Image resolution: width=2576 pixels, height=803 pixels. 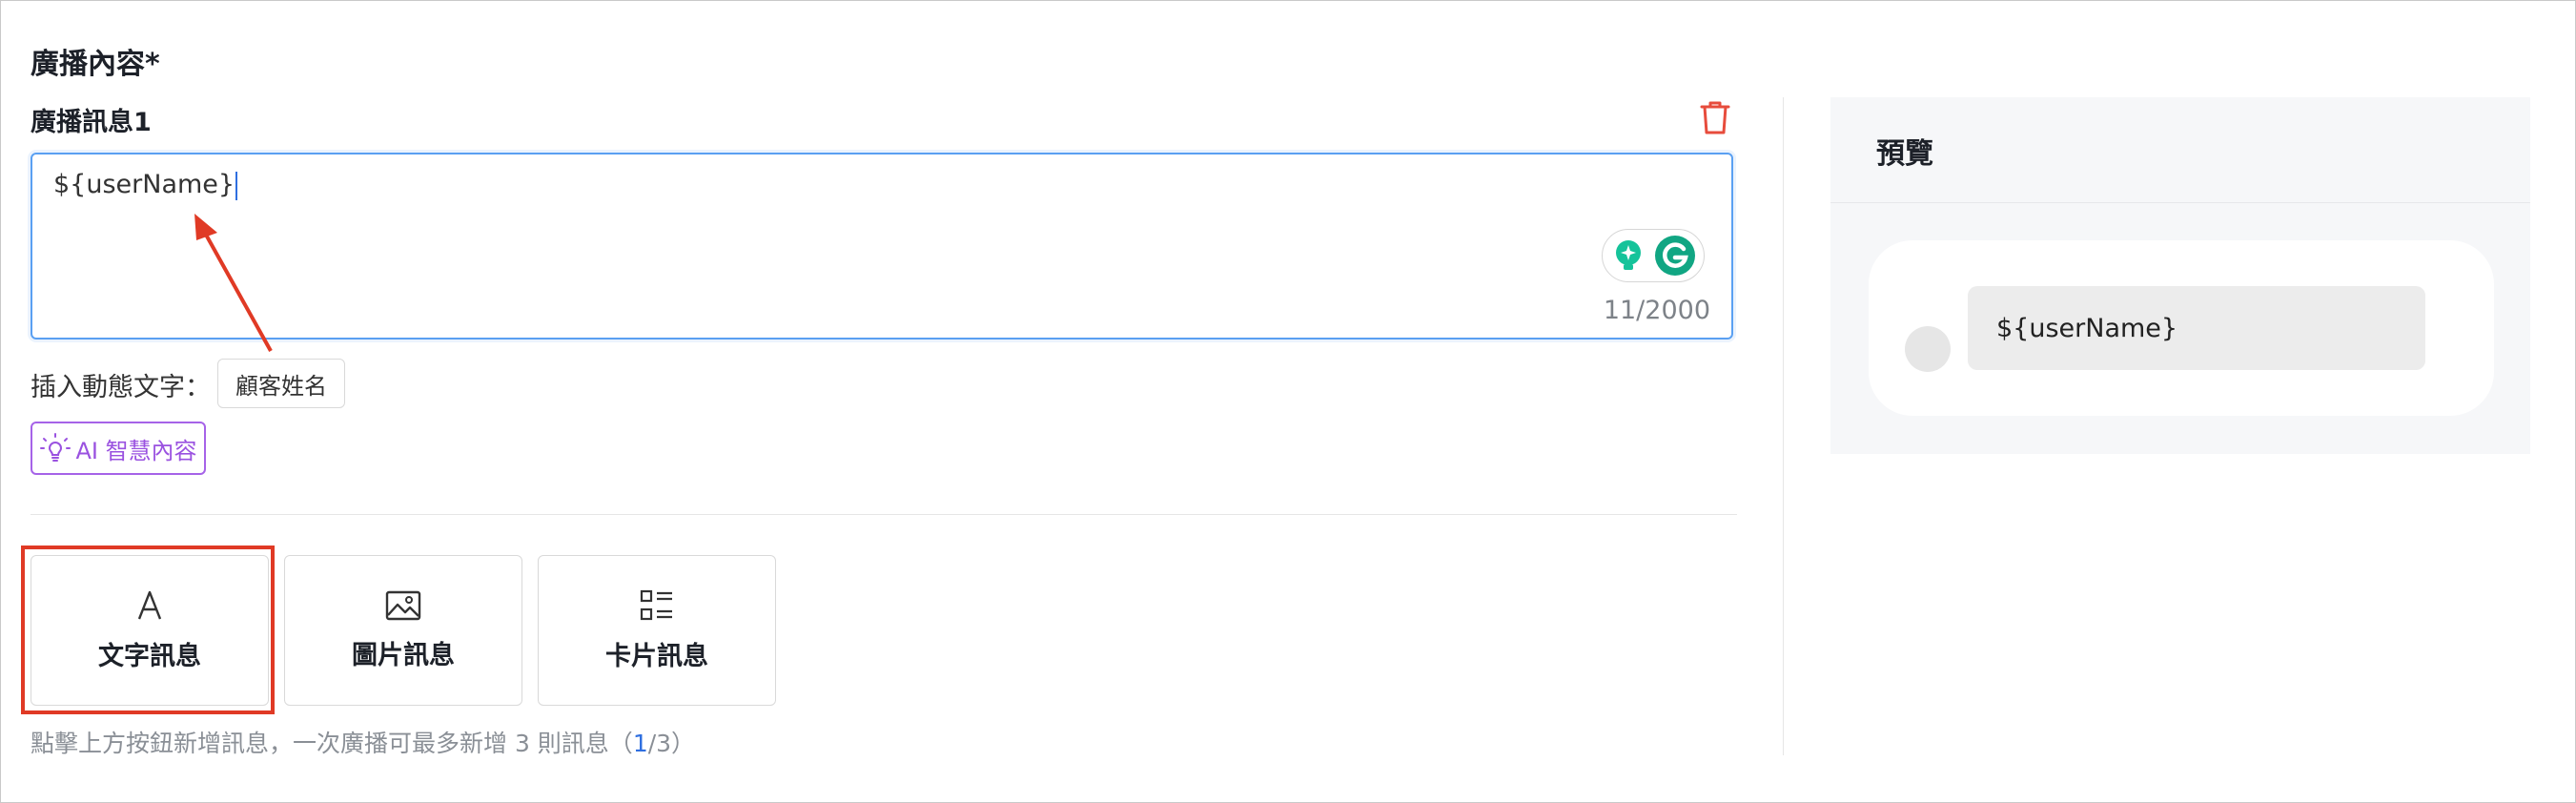 What do you see at coordinates (671, 743) in the screenshot?
I see `hint-suffix: /3）` at bounding box center [671, 743].